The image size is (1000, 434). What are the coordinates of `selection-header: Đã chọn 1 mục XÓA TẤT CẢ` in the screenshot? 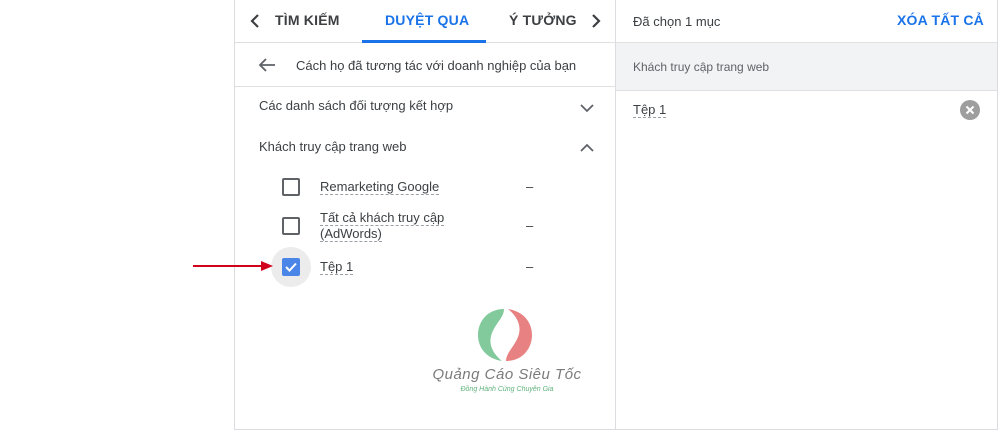 It's located at (806, 21).